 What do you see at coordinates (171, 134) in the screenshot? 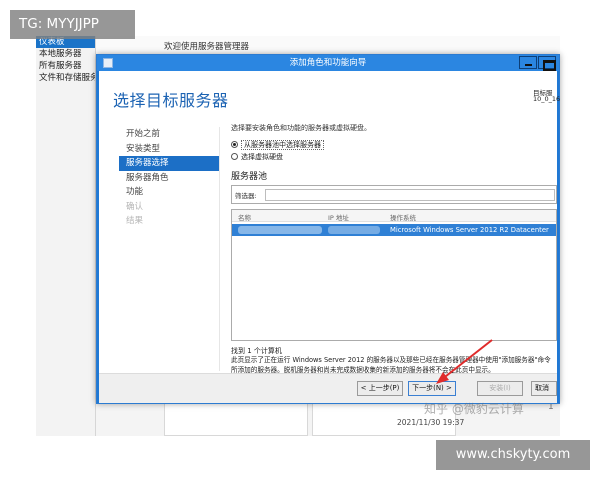
I see `step-before-you-begin: 开始之前` at bounding box center [171, 134].